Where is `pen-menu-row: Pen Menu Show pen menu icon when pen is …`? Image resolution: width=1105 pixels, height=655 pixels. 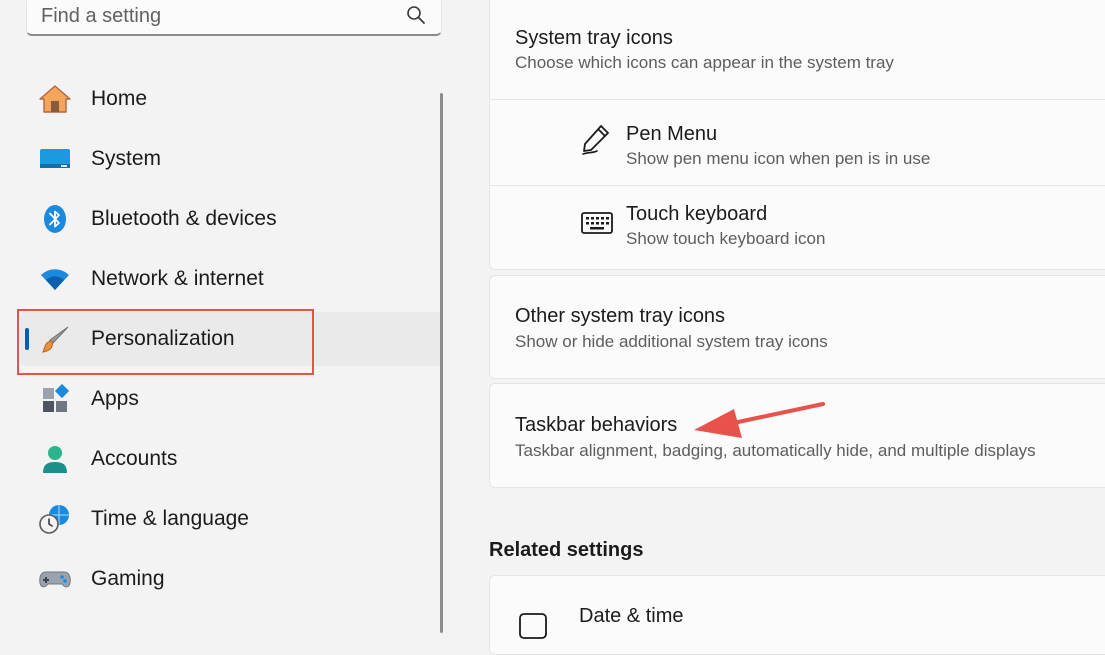 pen-menu-row: Pen Menu Show pen menu icon when pen is … is located at coordinates (797, 142).